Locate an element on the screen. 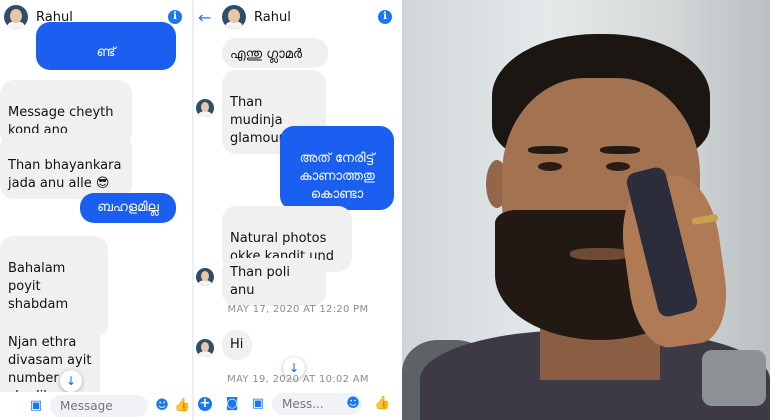  chat-header: ← Rahul i is located at coordinates (298, 17).